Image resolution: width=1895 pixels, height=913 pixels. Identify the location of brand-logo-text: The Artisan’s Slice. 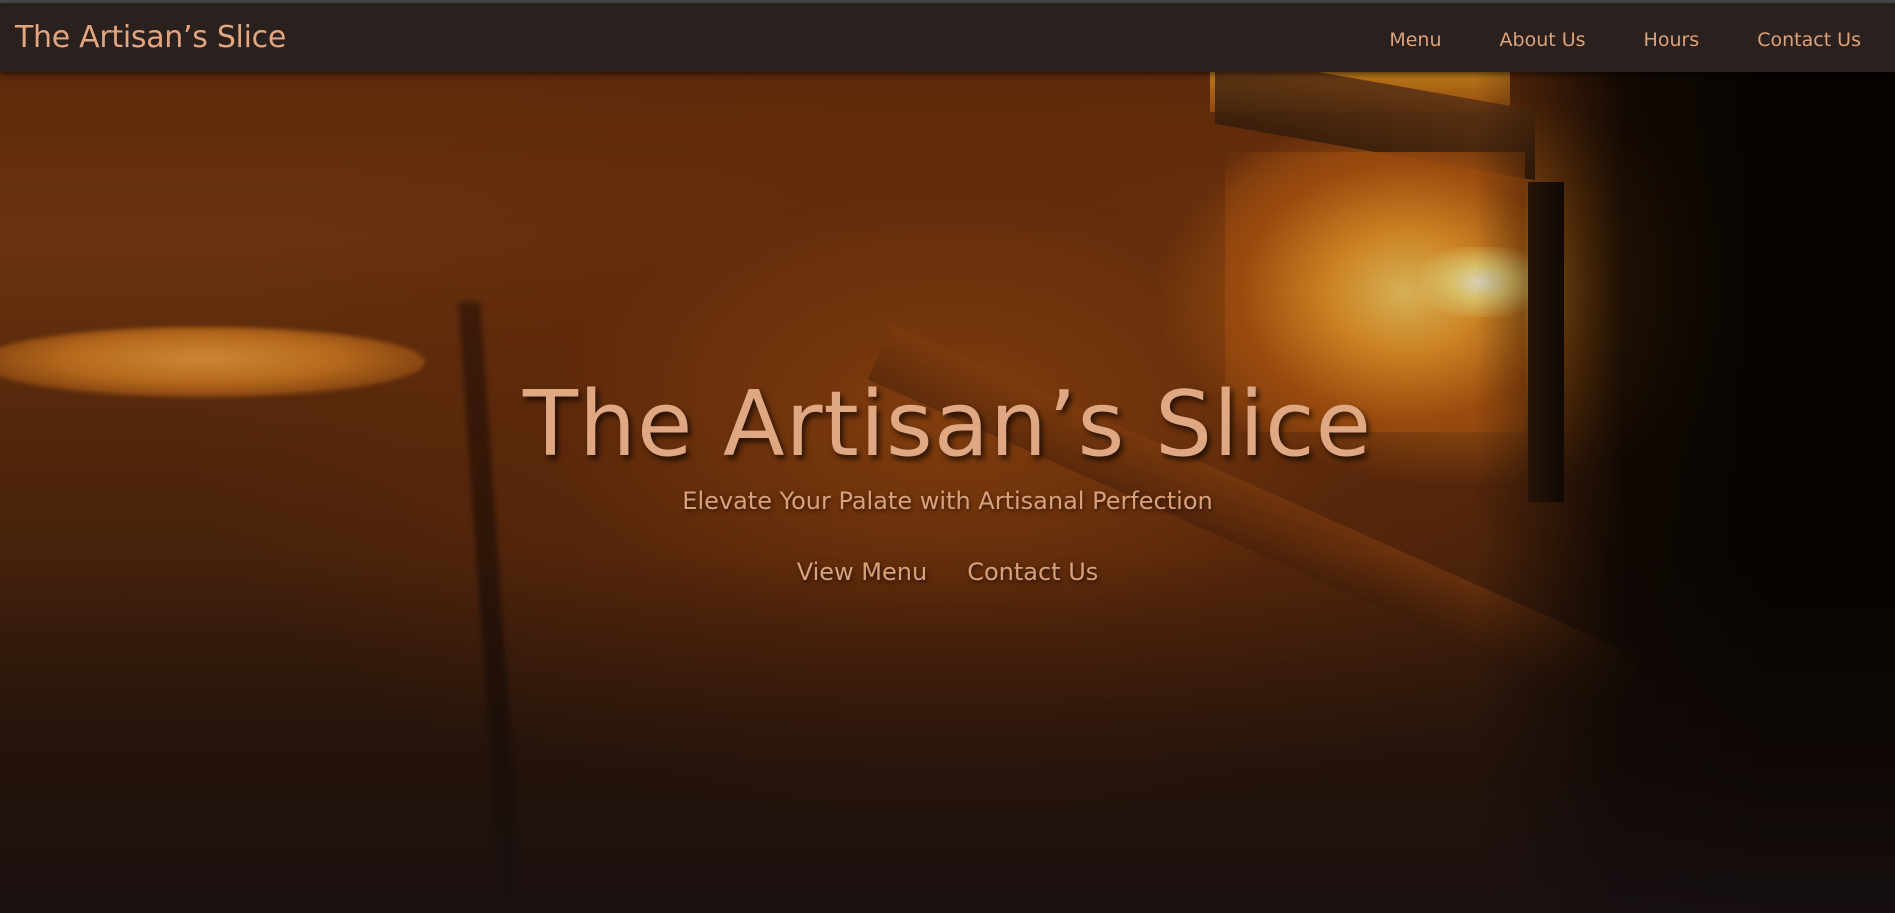
(150, 37).